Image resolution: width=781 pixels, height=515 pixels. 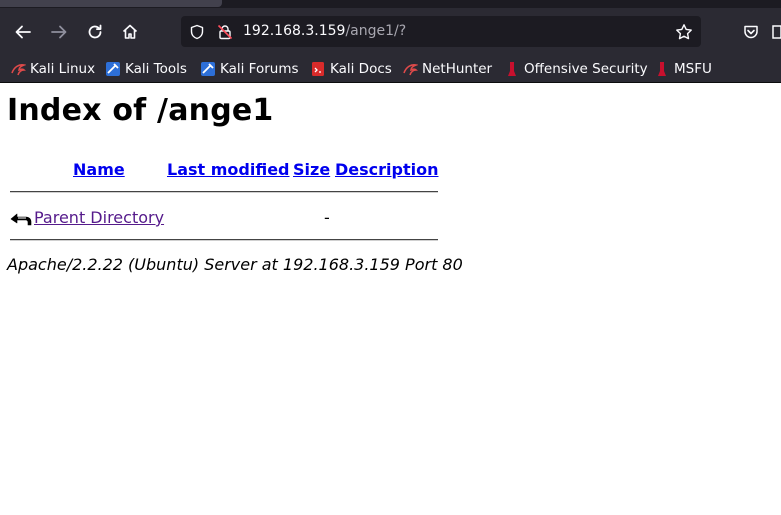 I want to click on kali-dragon-icon, so click(x=18, y=70).